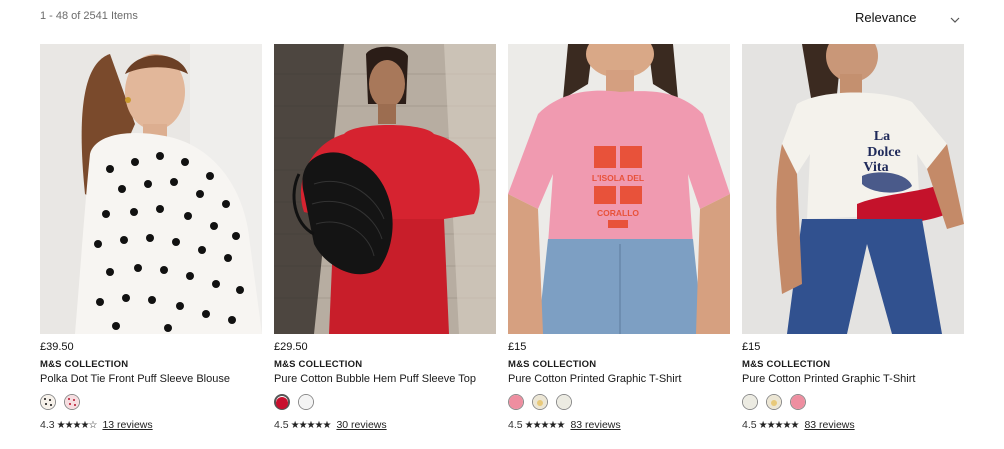  Describe the element at coordinates (291, 347) in the screenshot. I see `product-price: £29.50` at that location.